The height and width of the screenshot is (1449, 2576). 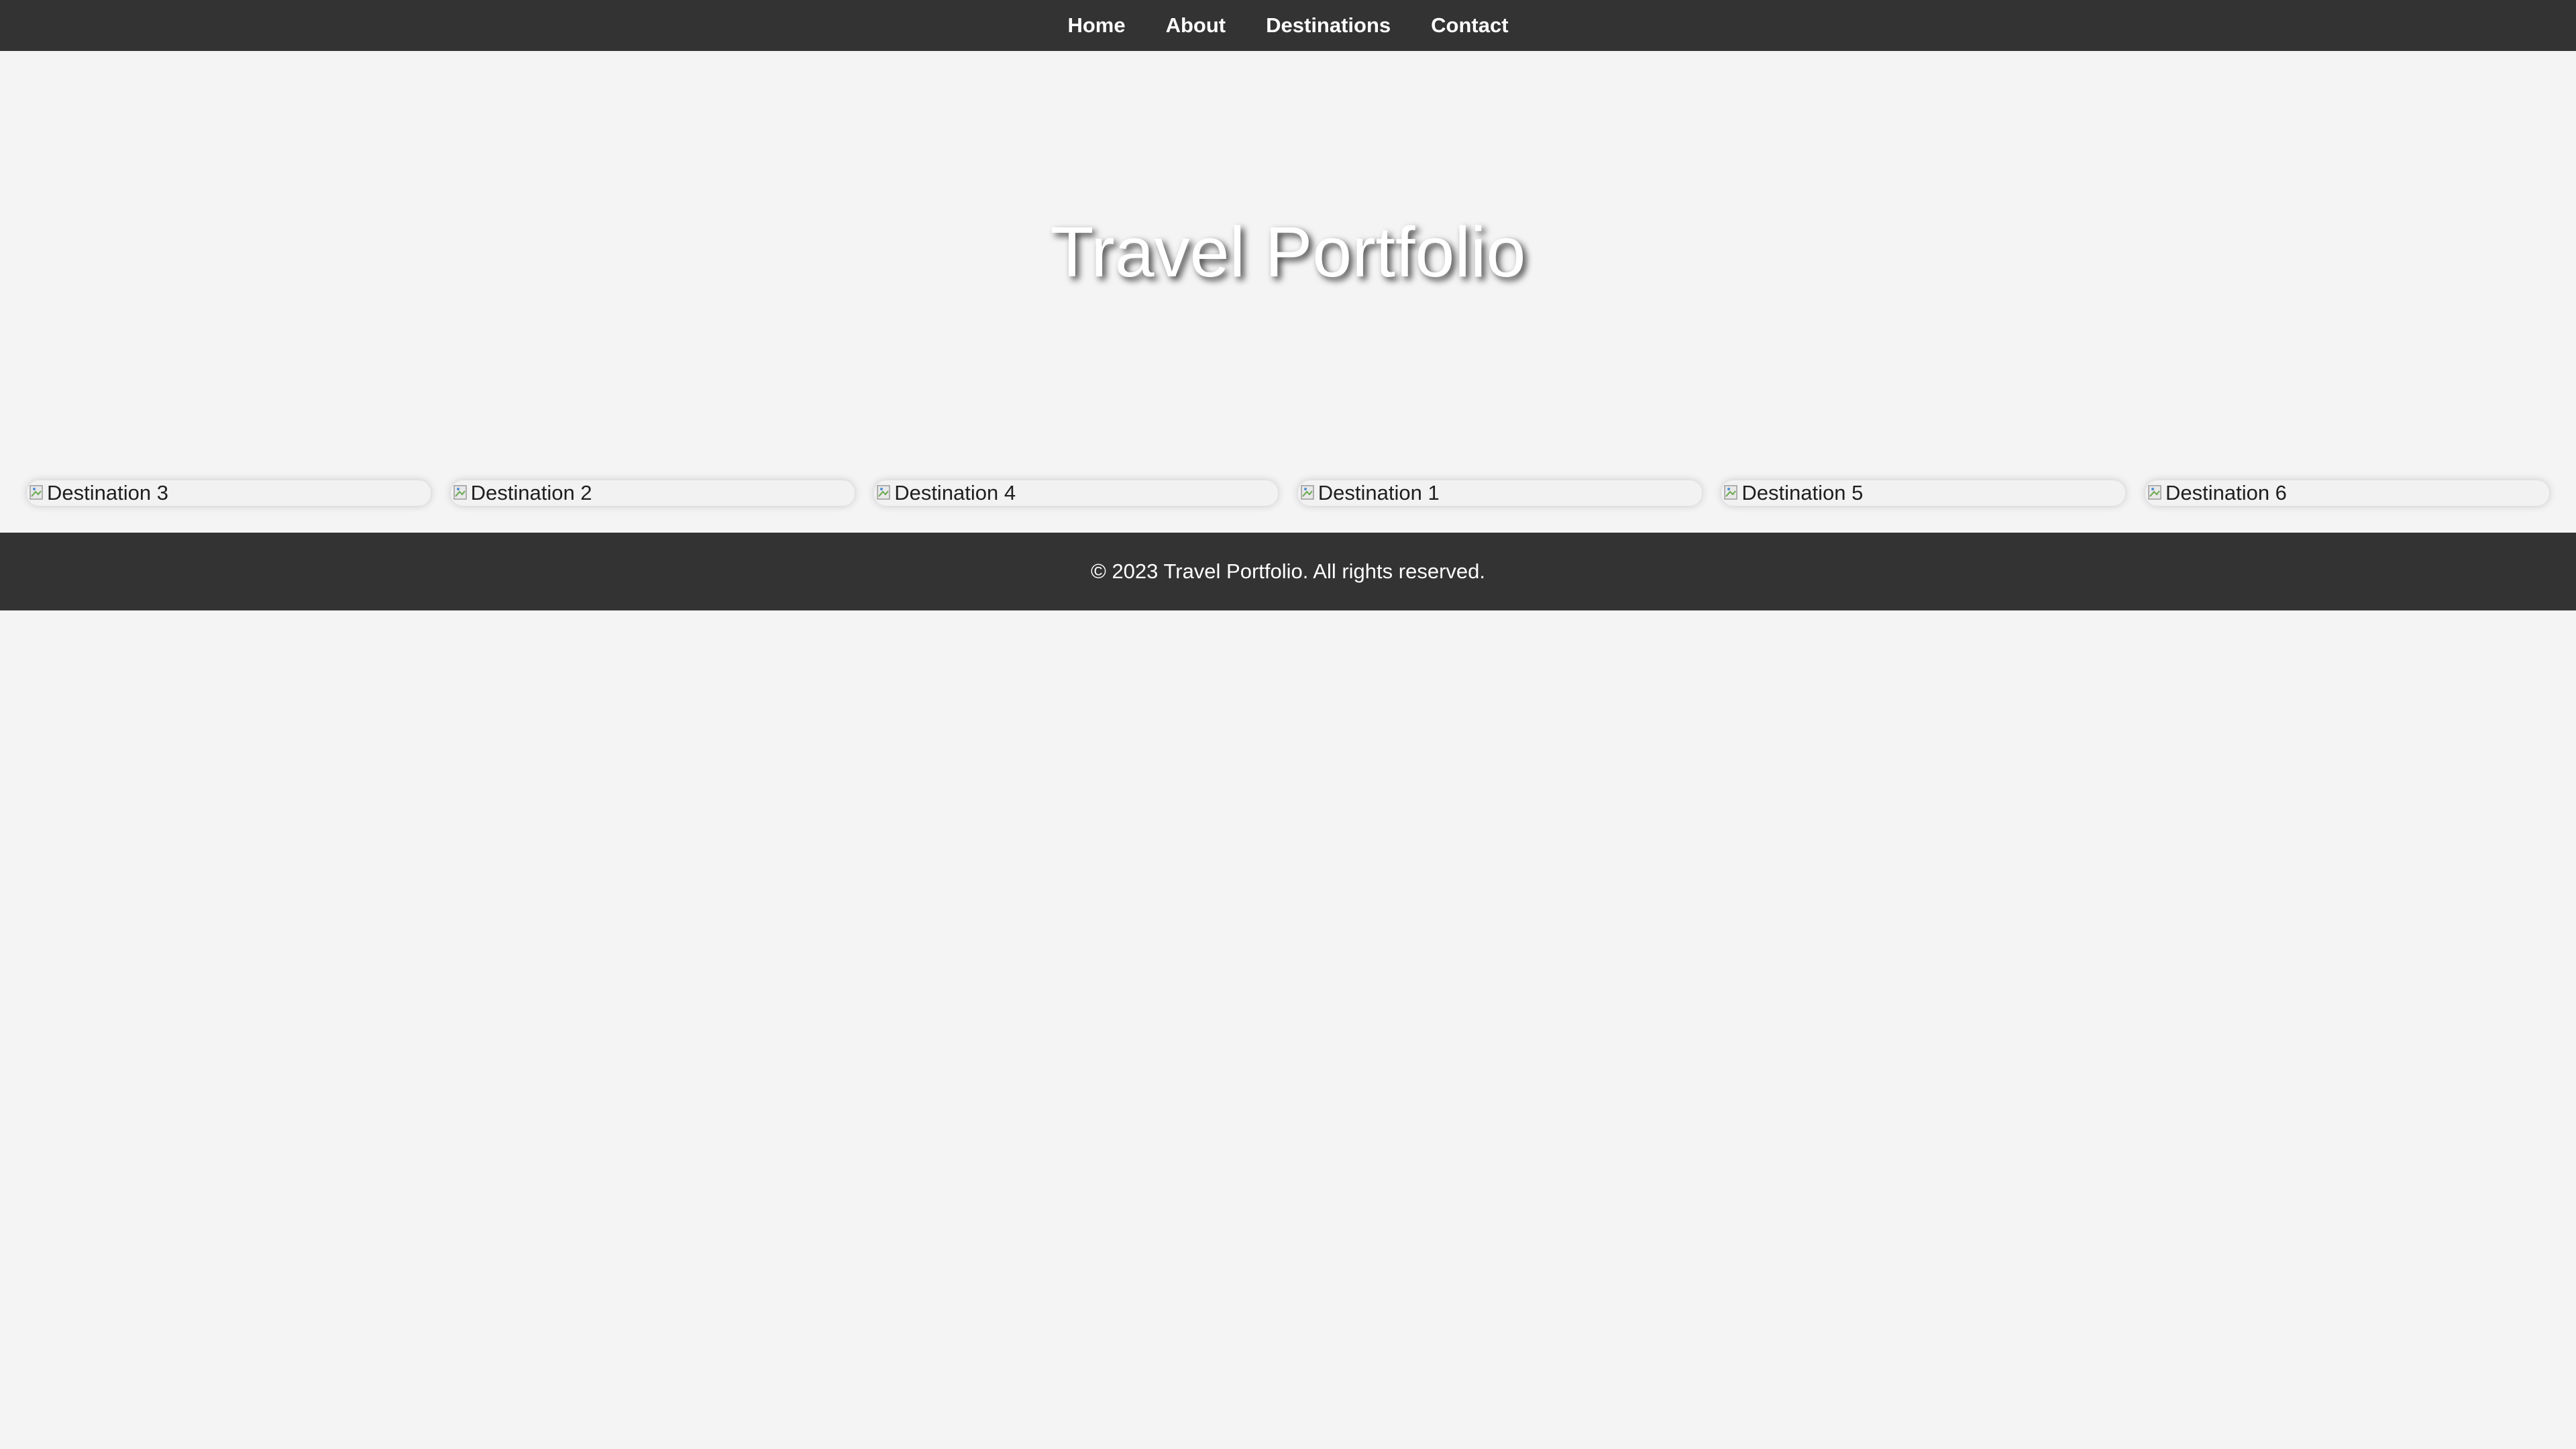 What do you see at coordinates (1196, 25) in the screenshot?
I see `nav-link-about: About` at bounding box center [1196, 25].